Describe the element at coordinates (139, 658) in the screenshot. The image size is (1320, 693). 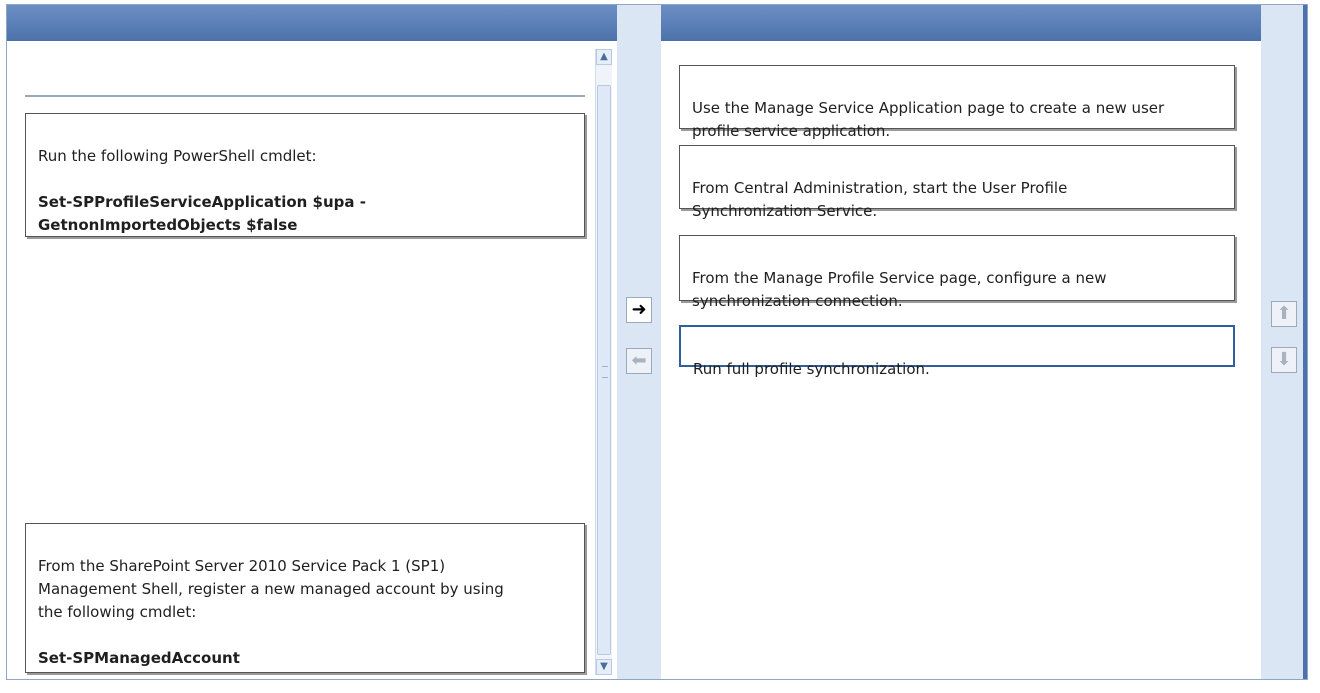
I see `left-item-command: Set-SPManagedAccount` at that location.